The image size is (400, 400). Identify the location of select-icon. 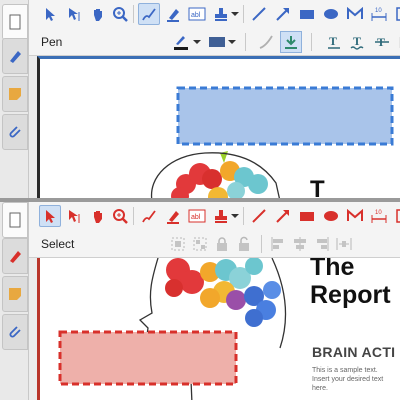
(50, 14).